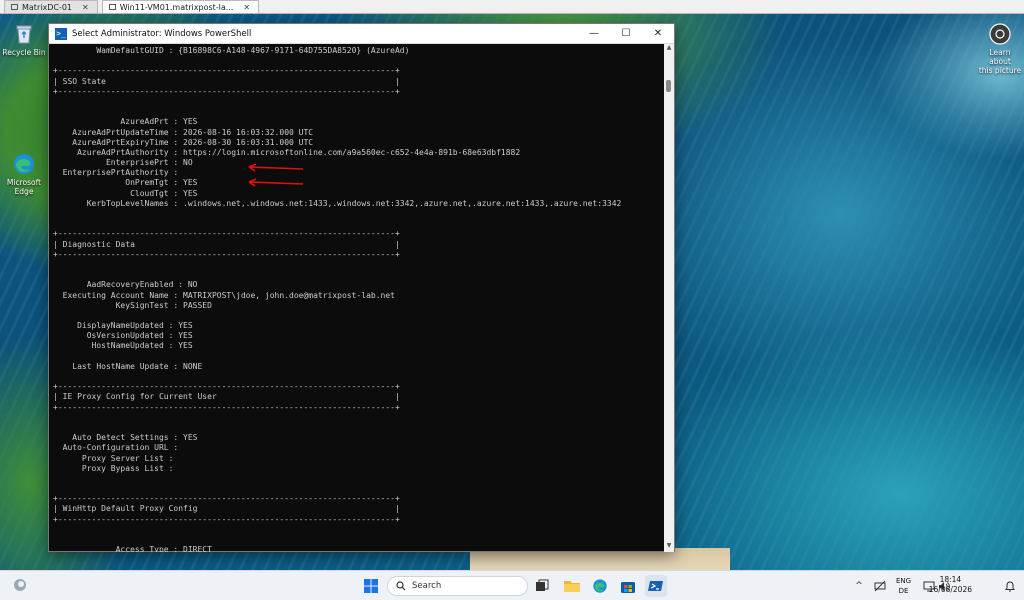 The image size is (1024, 600). What do you see at coordinates (125, 193) in the screenshot?
I see `console-line: CloudTgt : YES` at bounding box center [125, 193].